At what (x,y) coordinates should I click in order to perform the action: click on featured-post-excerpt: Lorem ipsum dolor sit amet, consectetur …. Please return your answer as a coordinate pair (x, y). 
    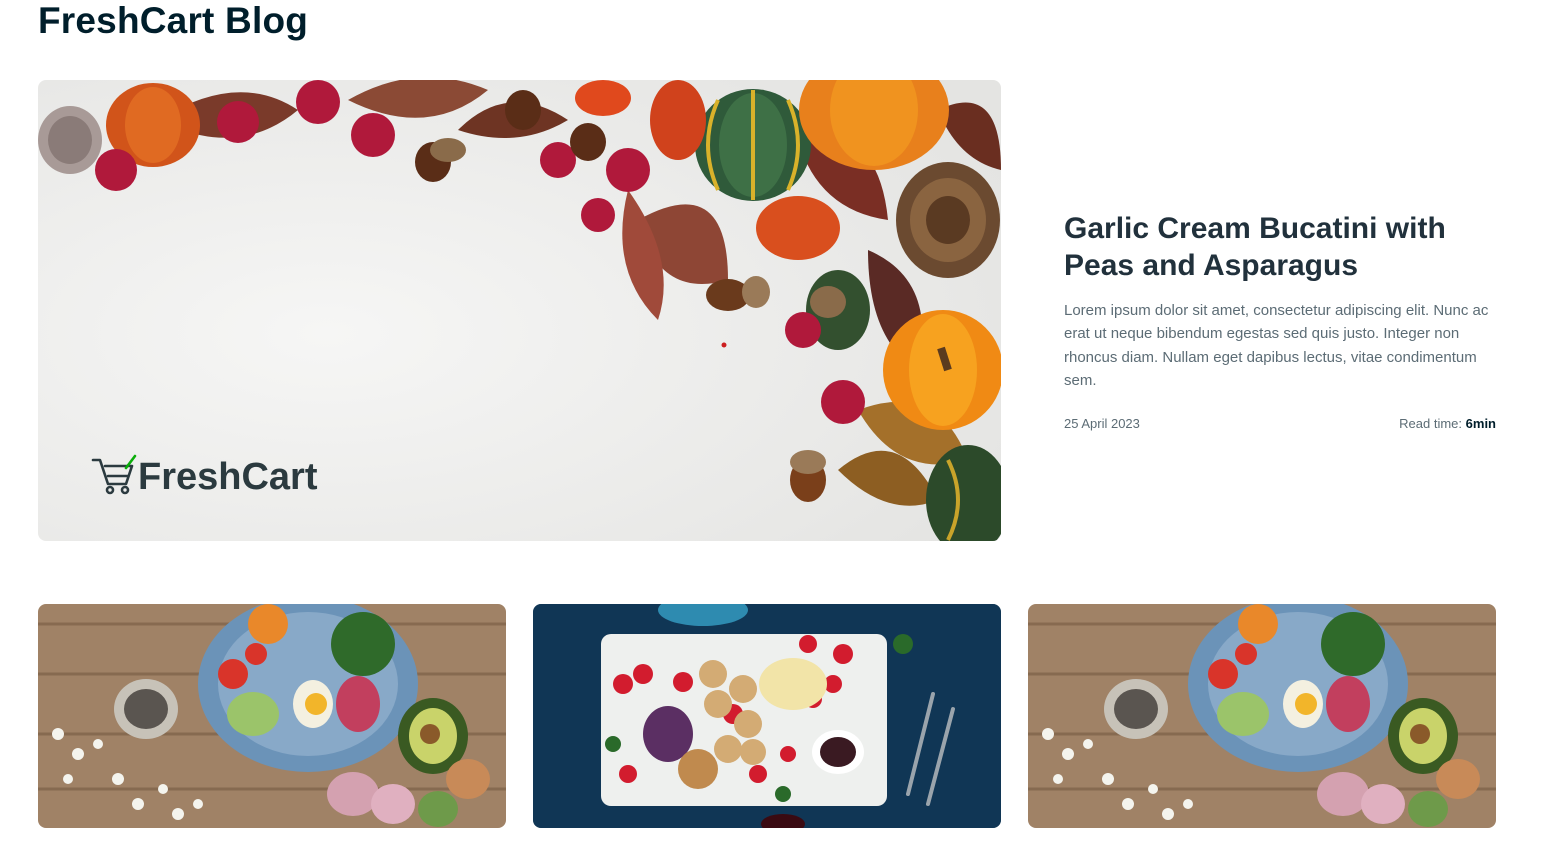
    Looking at the image, I should click on (1276, 345).